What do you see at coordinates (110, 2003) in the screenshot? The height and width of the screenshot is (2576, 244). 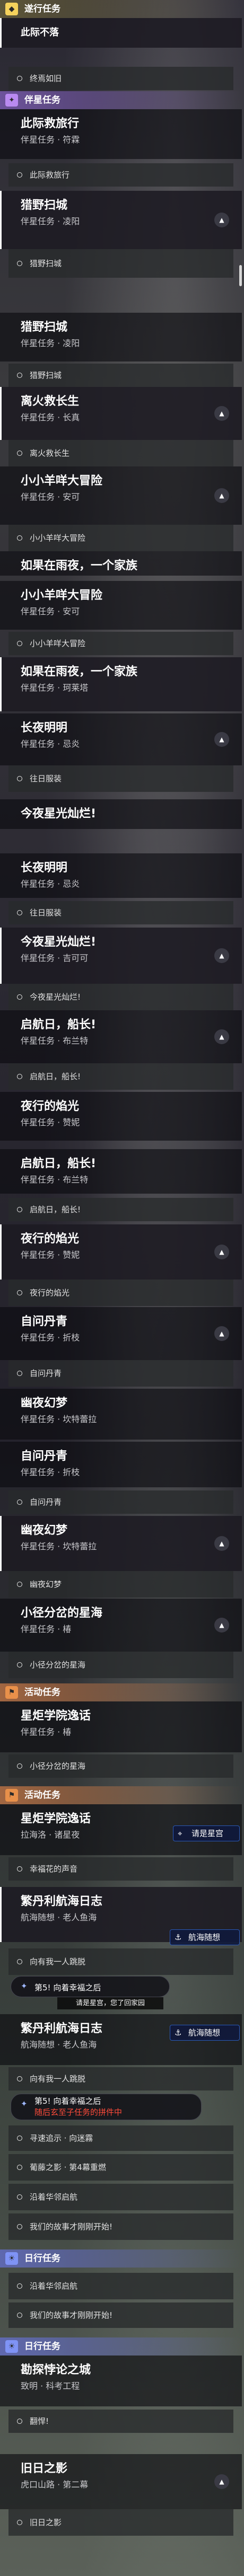 I see `tooltip: 请是星宫，您了回家园` at bounding box center [110, 2003].